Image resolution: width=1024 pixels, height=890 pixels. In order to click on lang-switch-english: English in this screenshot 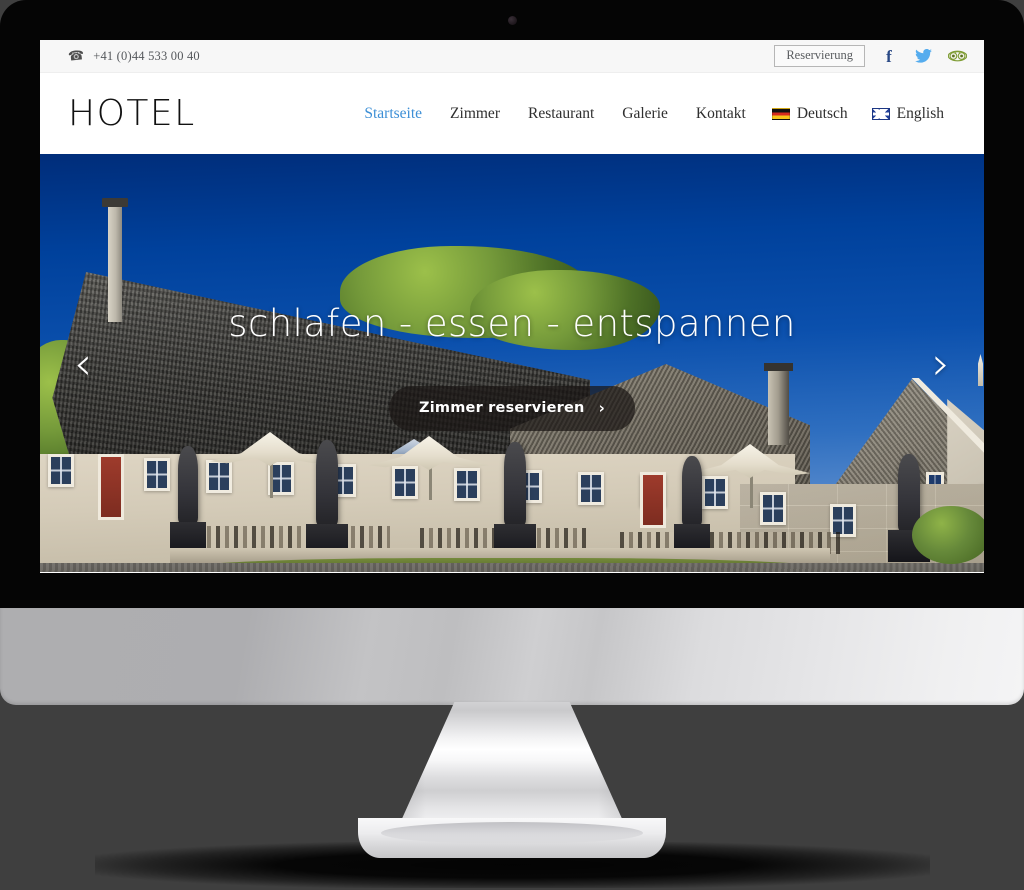, I will do `click(908, 114)`.